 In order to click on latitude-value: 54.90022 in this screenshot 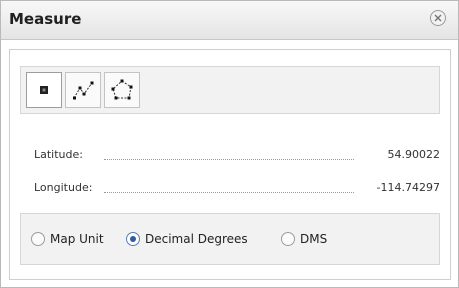, I will do `click(412, 154)`.